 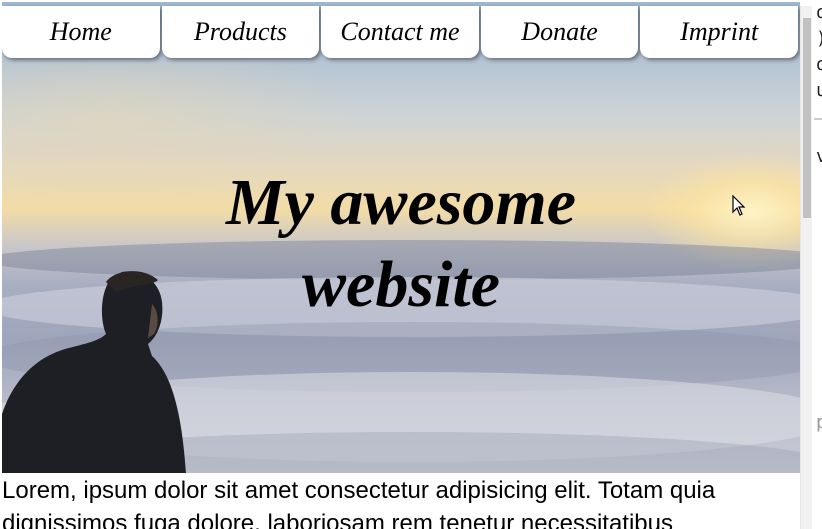 What do you see at coordinates (819, 156) in the screenshot?
I see `peek-text: v` at bounding box center [819, 156].